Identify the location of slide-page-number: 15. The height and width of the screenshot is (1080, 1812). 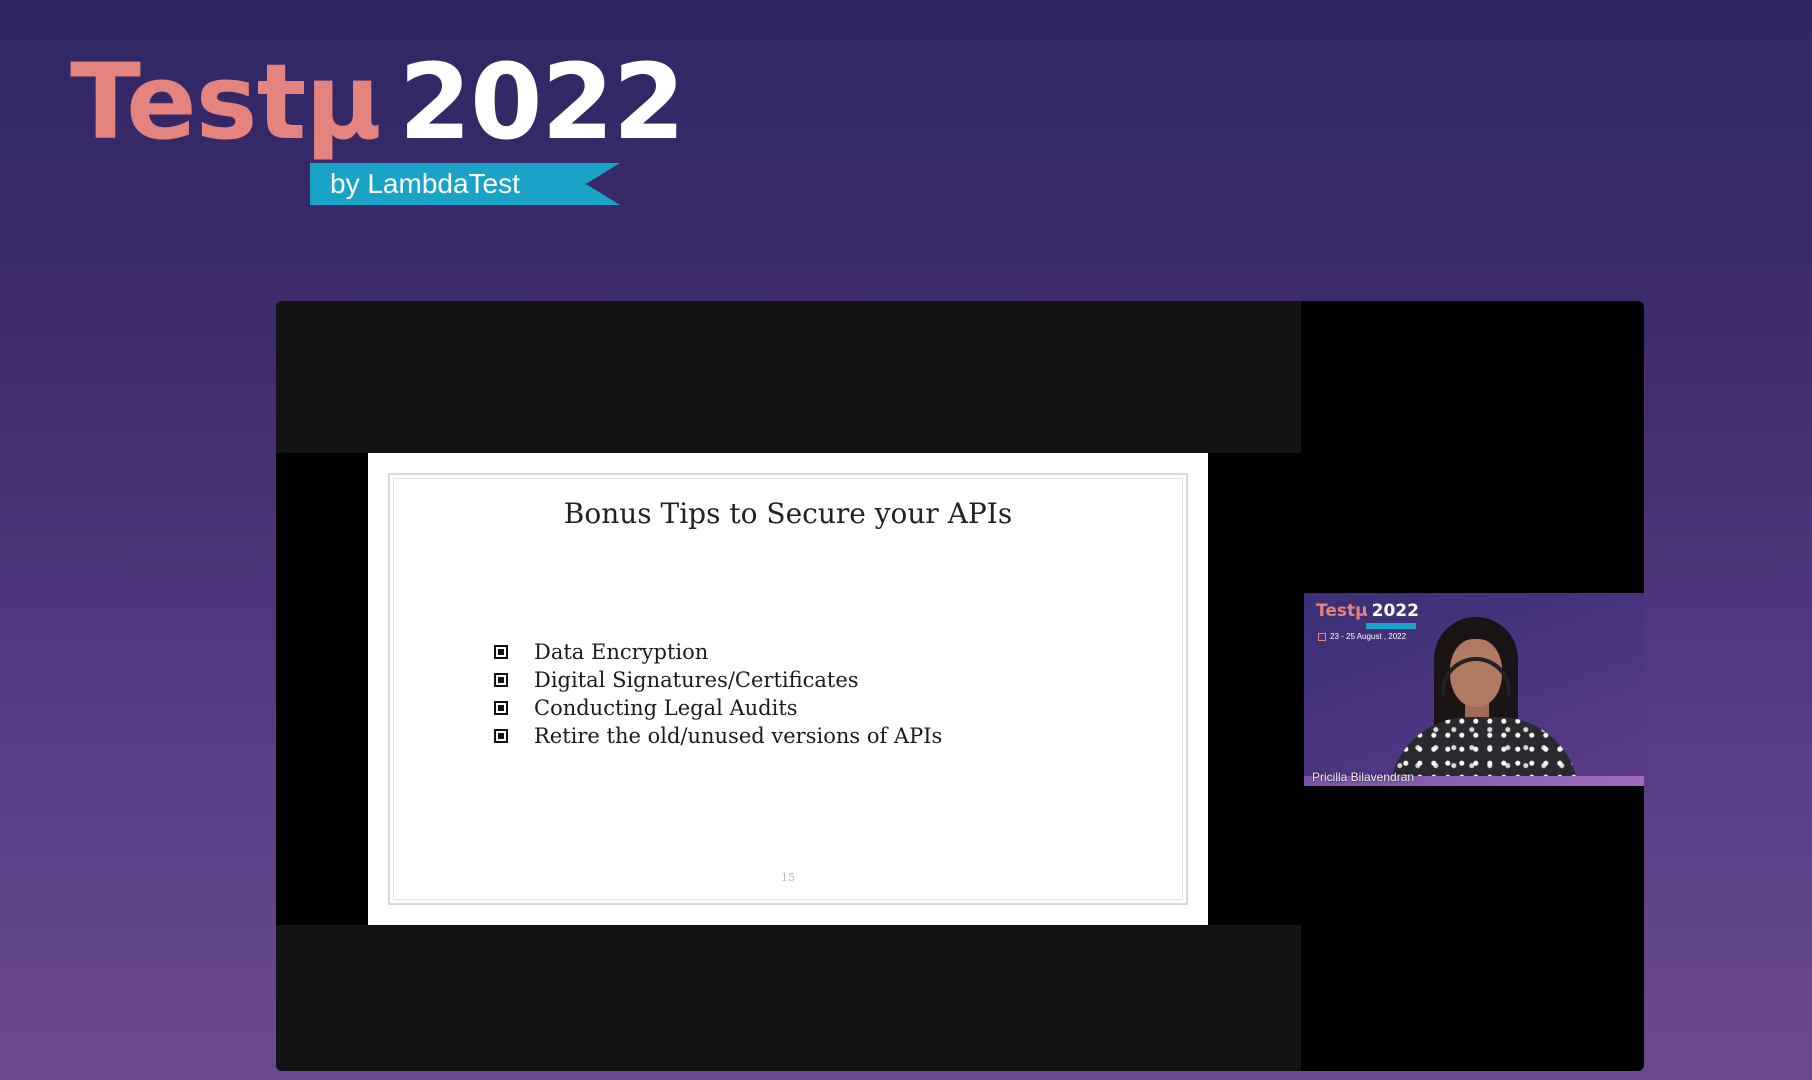
(788, 877).